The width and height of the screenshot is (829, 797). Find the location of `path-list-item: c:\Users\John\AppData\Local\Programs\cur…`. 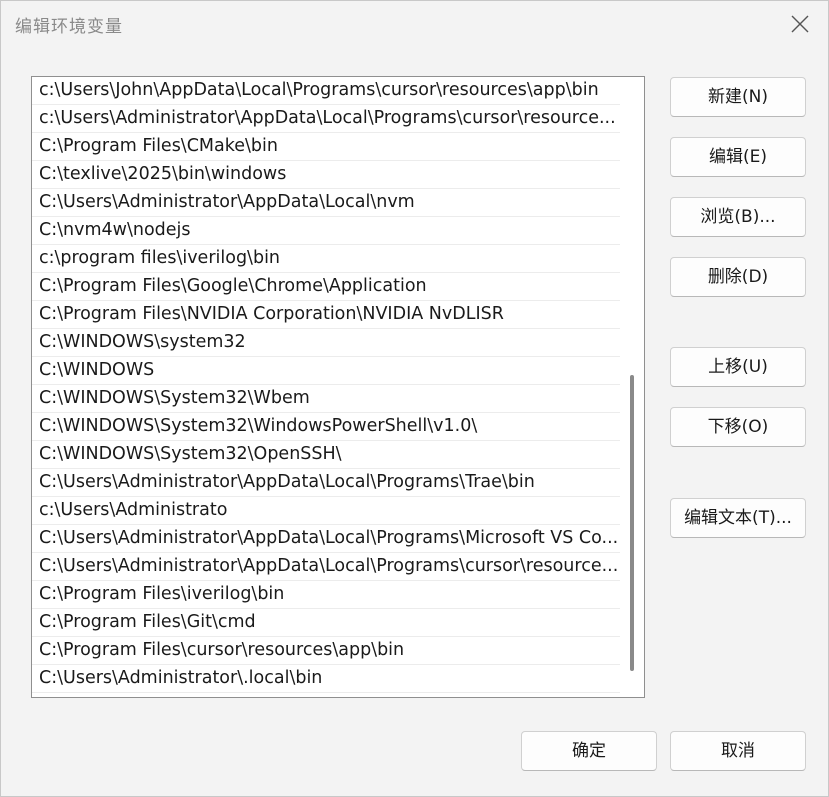

path-list-item: c:\Users\John\AppData\Local\Programs\cur… is located at coordinates (326, 91).